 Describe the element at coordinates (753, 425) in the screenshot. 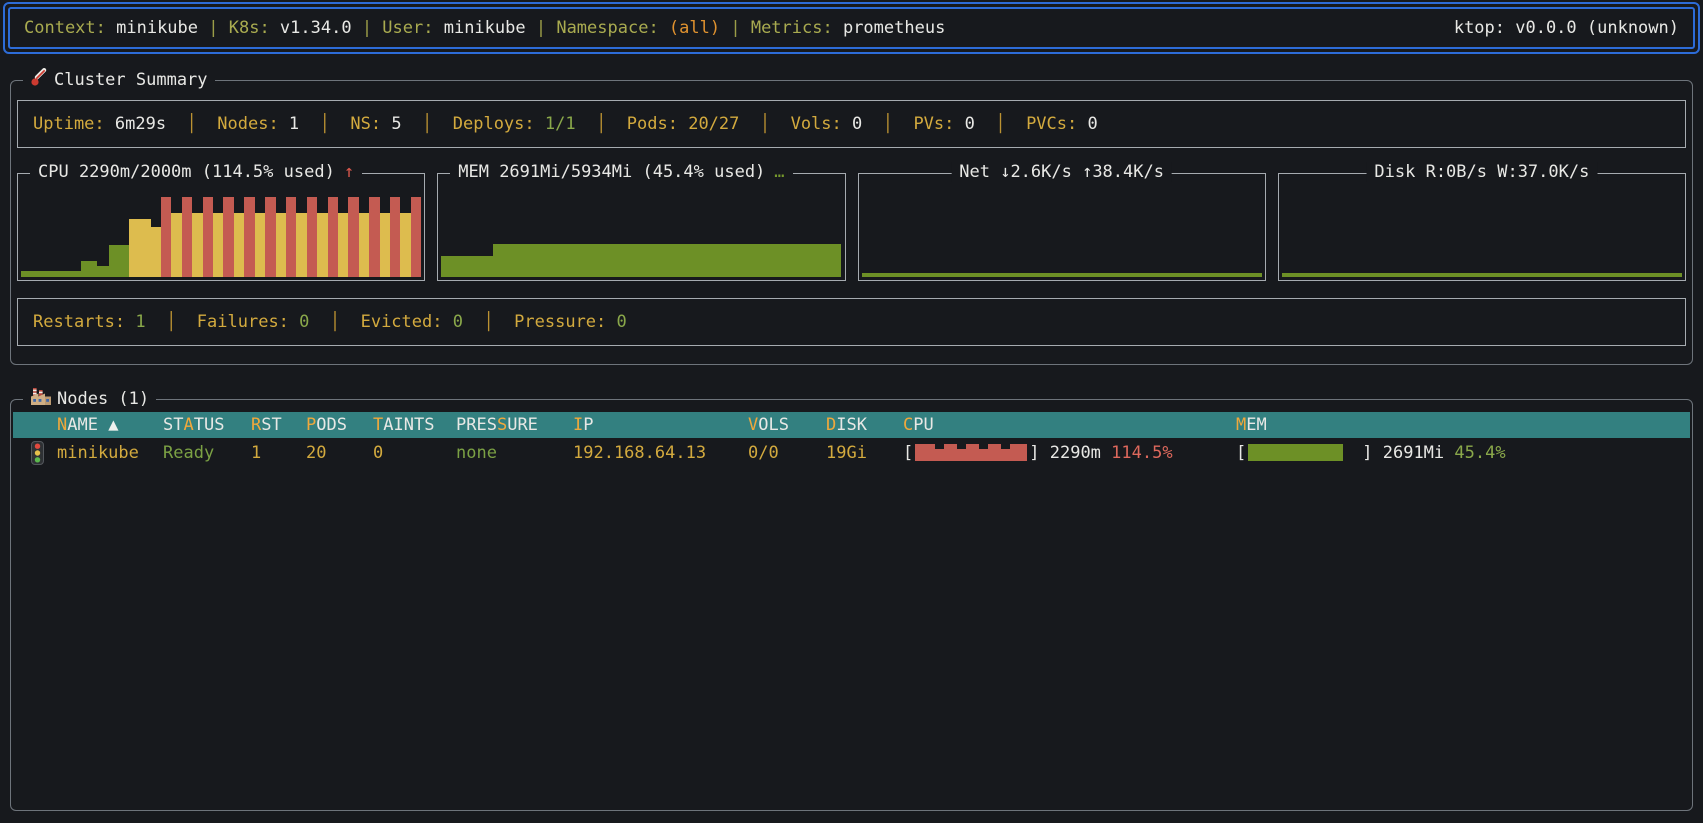

I see `hotkey-letter: V` at that location.